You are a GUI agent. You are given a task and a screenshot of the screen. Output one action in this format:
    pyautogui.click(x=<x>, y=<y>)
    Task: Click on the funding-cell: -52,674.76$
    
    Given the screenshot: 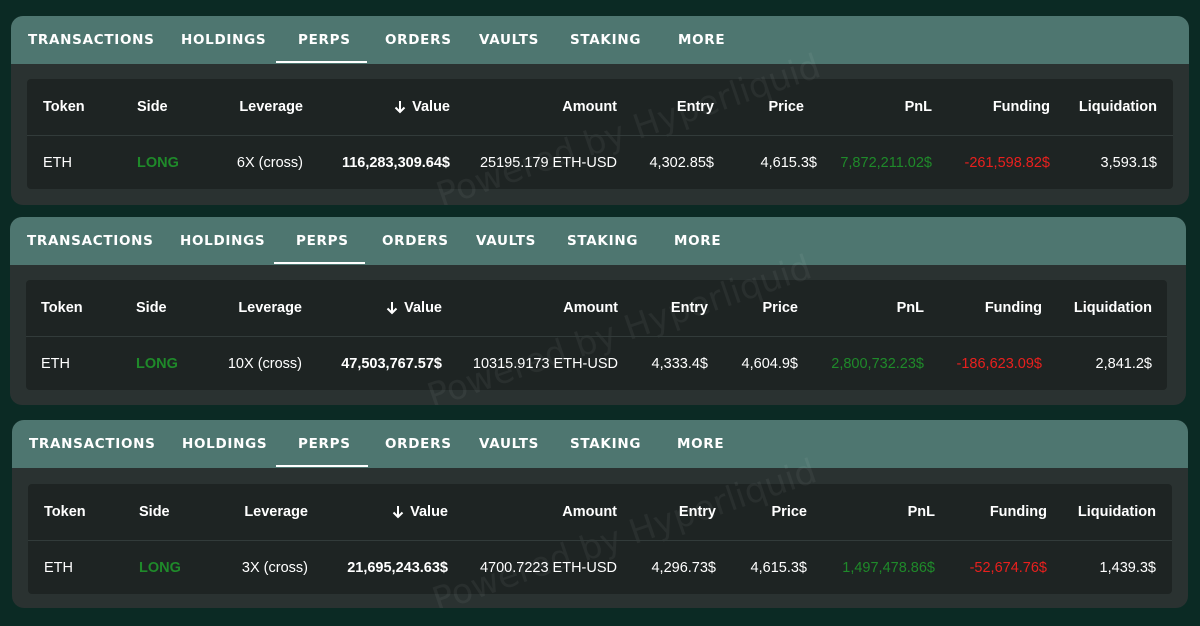 What is the action you would take?
    pyautogui.click(x=1008, y=568)
    